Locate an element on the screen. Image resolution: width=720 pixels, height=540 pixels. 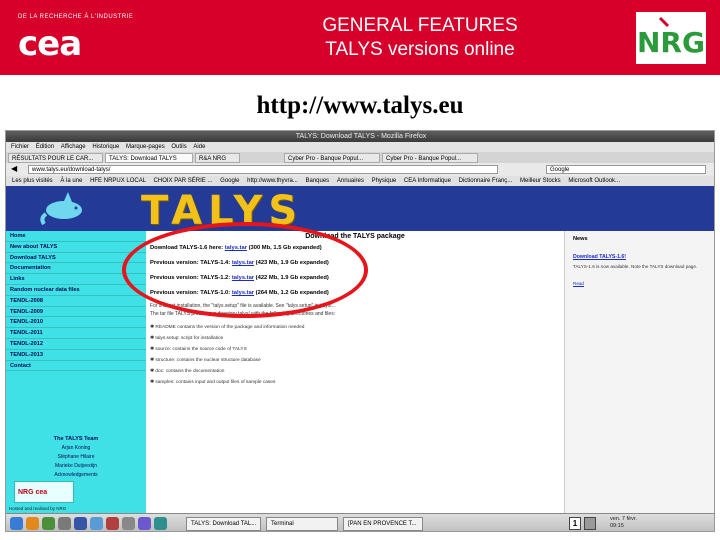
nrg-logo: NRG is located at coordinates (671, 38).